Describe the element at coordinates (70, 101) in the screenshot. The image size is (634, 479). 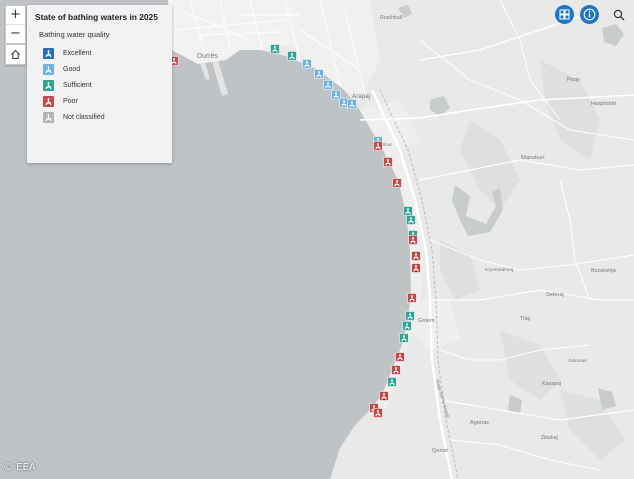
I see `legend-label: Poor` at that location.